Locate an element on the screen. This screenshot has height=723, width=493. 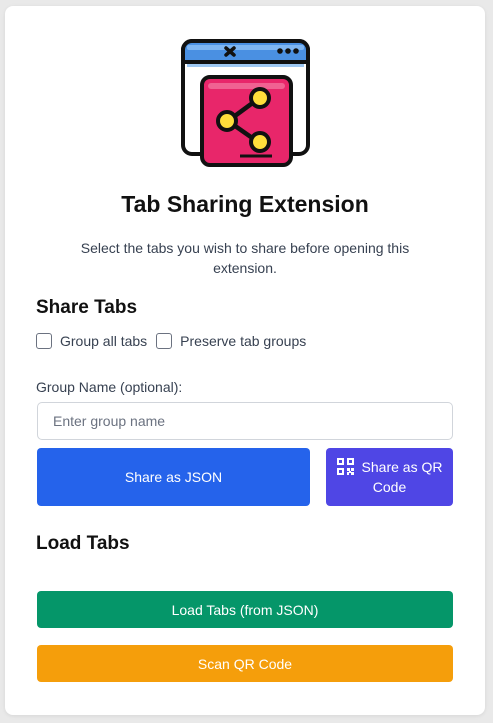
load-tabs-json-label: Load Tabs (from JSON) is located at coordinates (245, 609).